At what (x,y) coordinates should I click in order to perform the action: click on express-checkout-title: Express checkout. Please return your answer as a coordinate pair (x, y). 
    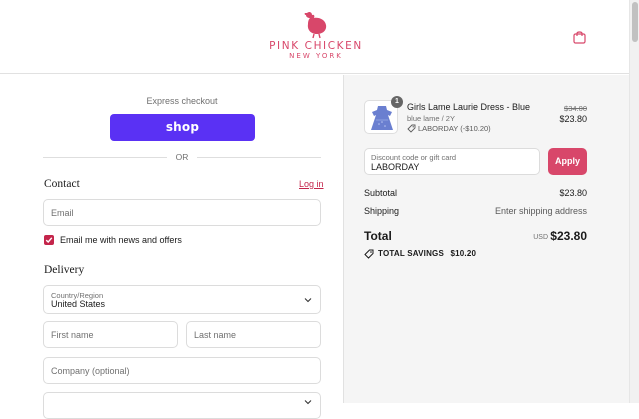
    Looking at the image, I should click on (182, 101).